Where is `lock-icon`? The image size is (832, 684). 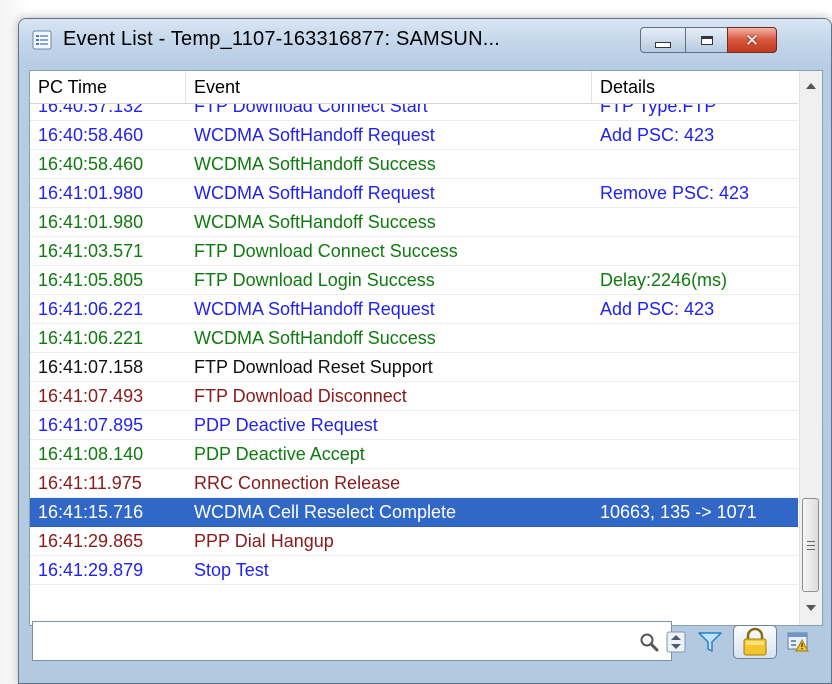 lock-icon is located at coordinates (755, 641).